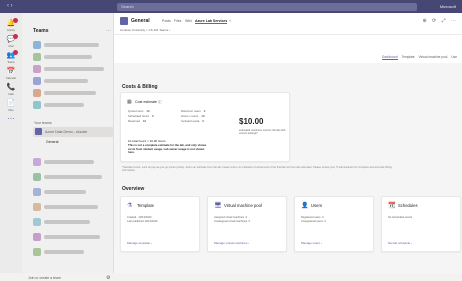 The height and width of the screenshot is (281, 462). Describe the element at coordinates (448, 6) in the screenshot. I see `profile-button: Microsoft` at that location.